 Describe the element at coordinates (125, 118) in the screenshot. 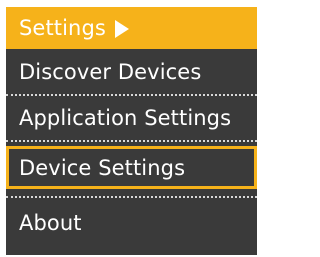

I see `menu-item-label: Application Settings` at that location.